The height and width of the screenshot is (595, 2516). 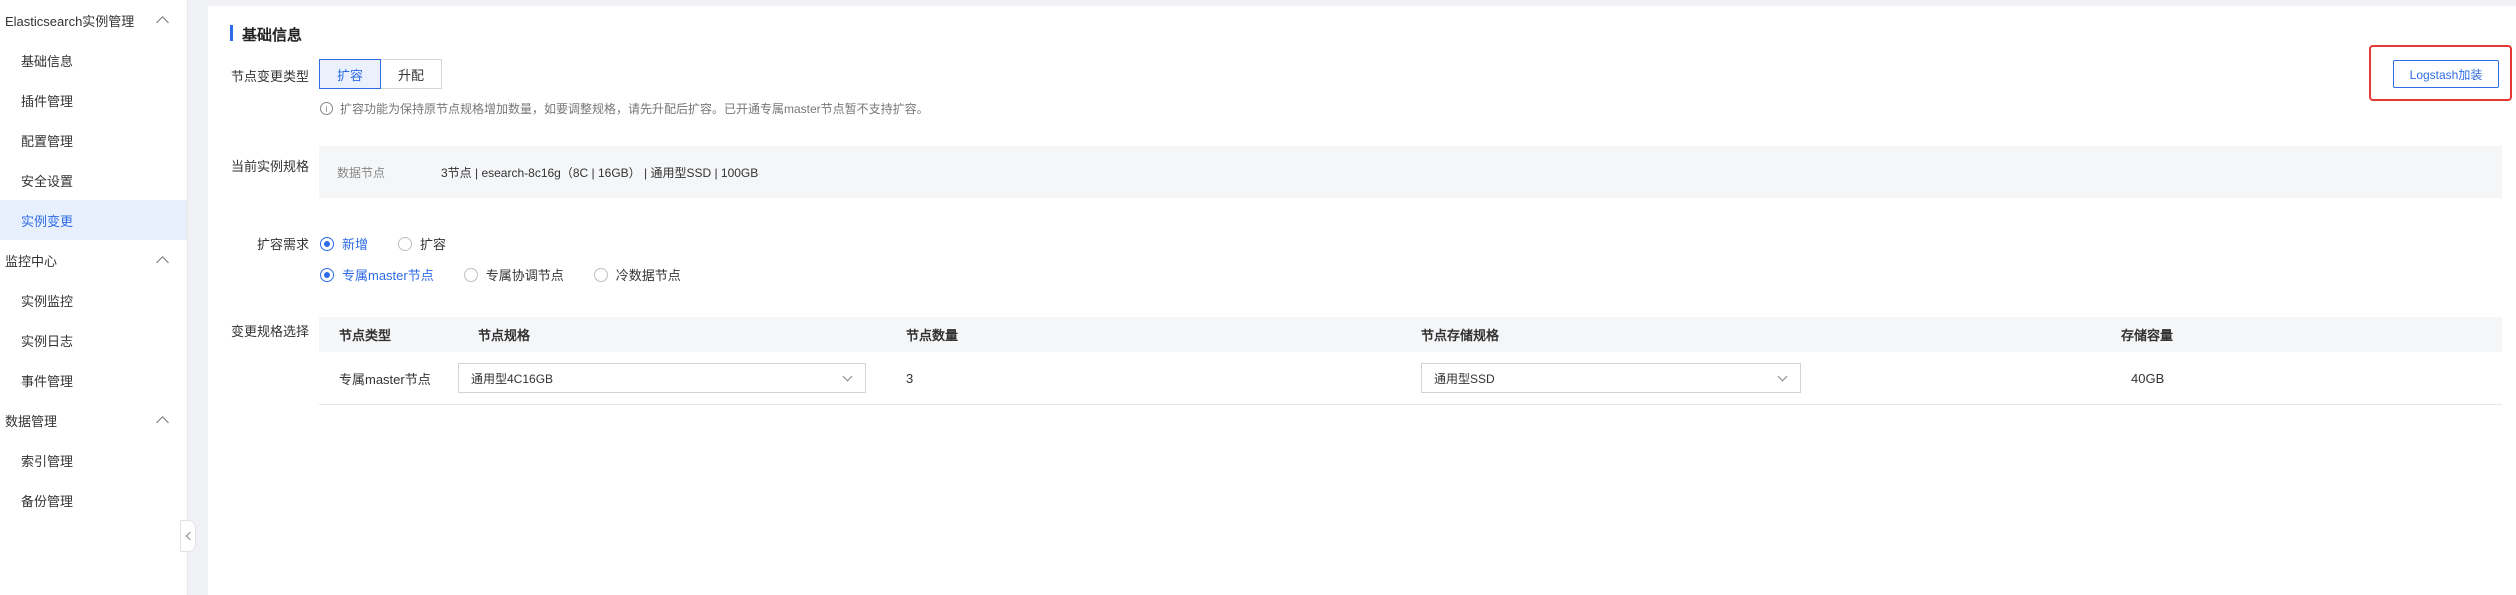 What do you see at coordinates (2446, 74) in the screenshot?
I see `logstash-install-button: Logstash加装` at bounding box center [2446, 74].